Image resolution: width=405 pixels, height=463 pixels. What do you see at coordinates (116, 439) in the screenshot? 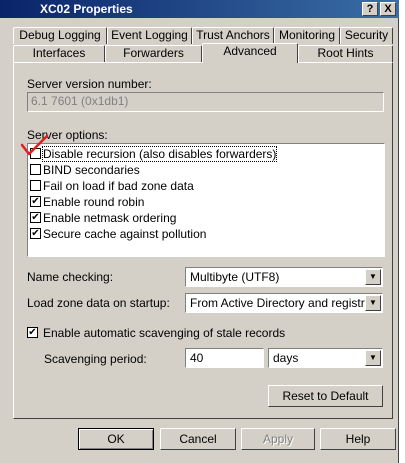
I see `ok-button: OK` at bounding box center [116, 439].